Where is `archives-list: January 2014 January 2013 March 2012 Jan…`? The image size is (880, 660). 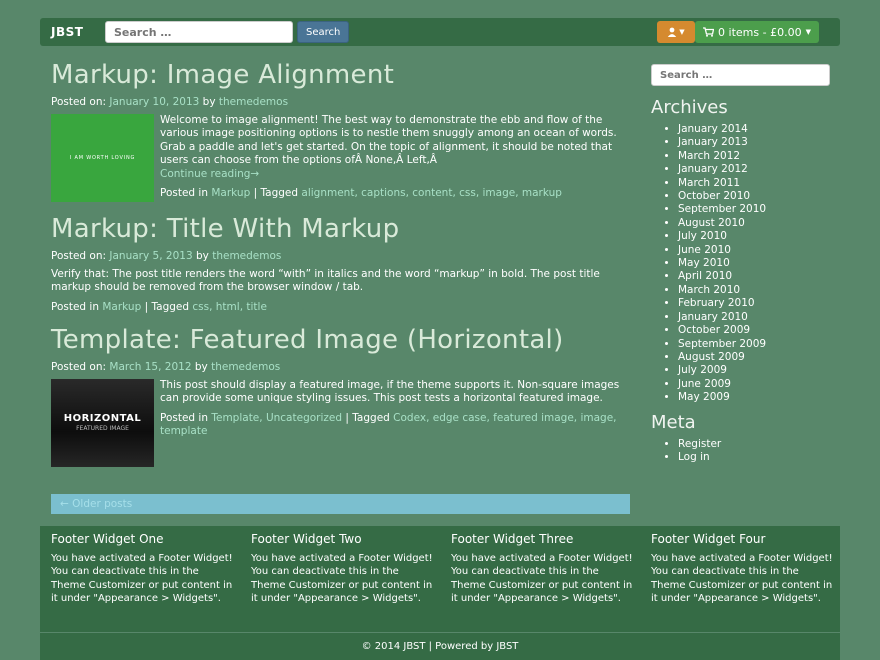
archives-list: January 2014 January 2013 March 2012 Jan… is located at coordinates (754, 264).